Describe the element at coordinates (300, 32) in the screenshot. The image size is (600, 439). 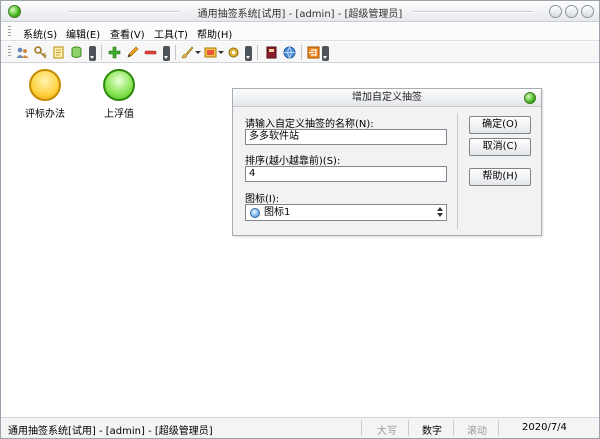
I see `menu-bar: 系统(S) 编辑(E) 查看(V) 工具(T) 帮助(H)` at that location.